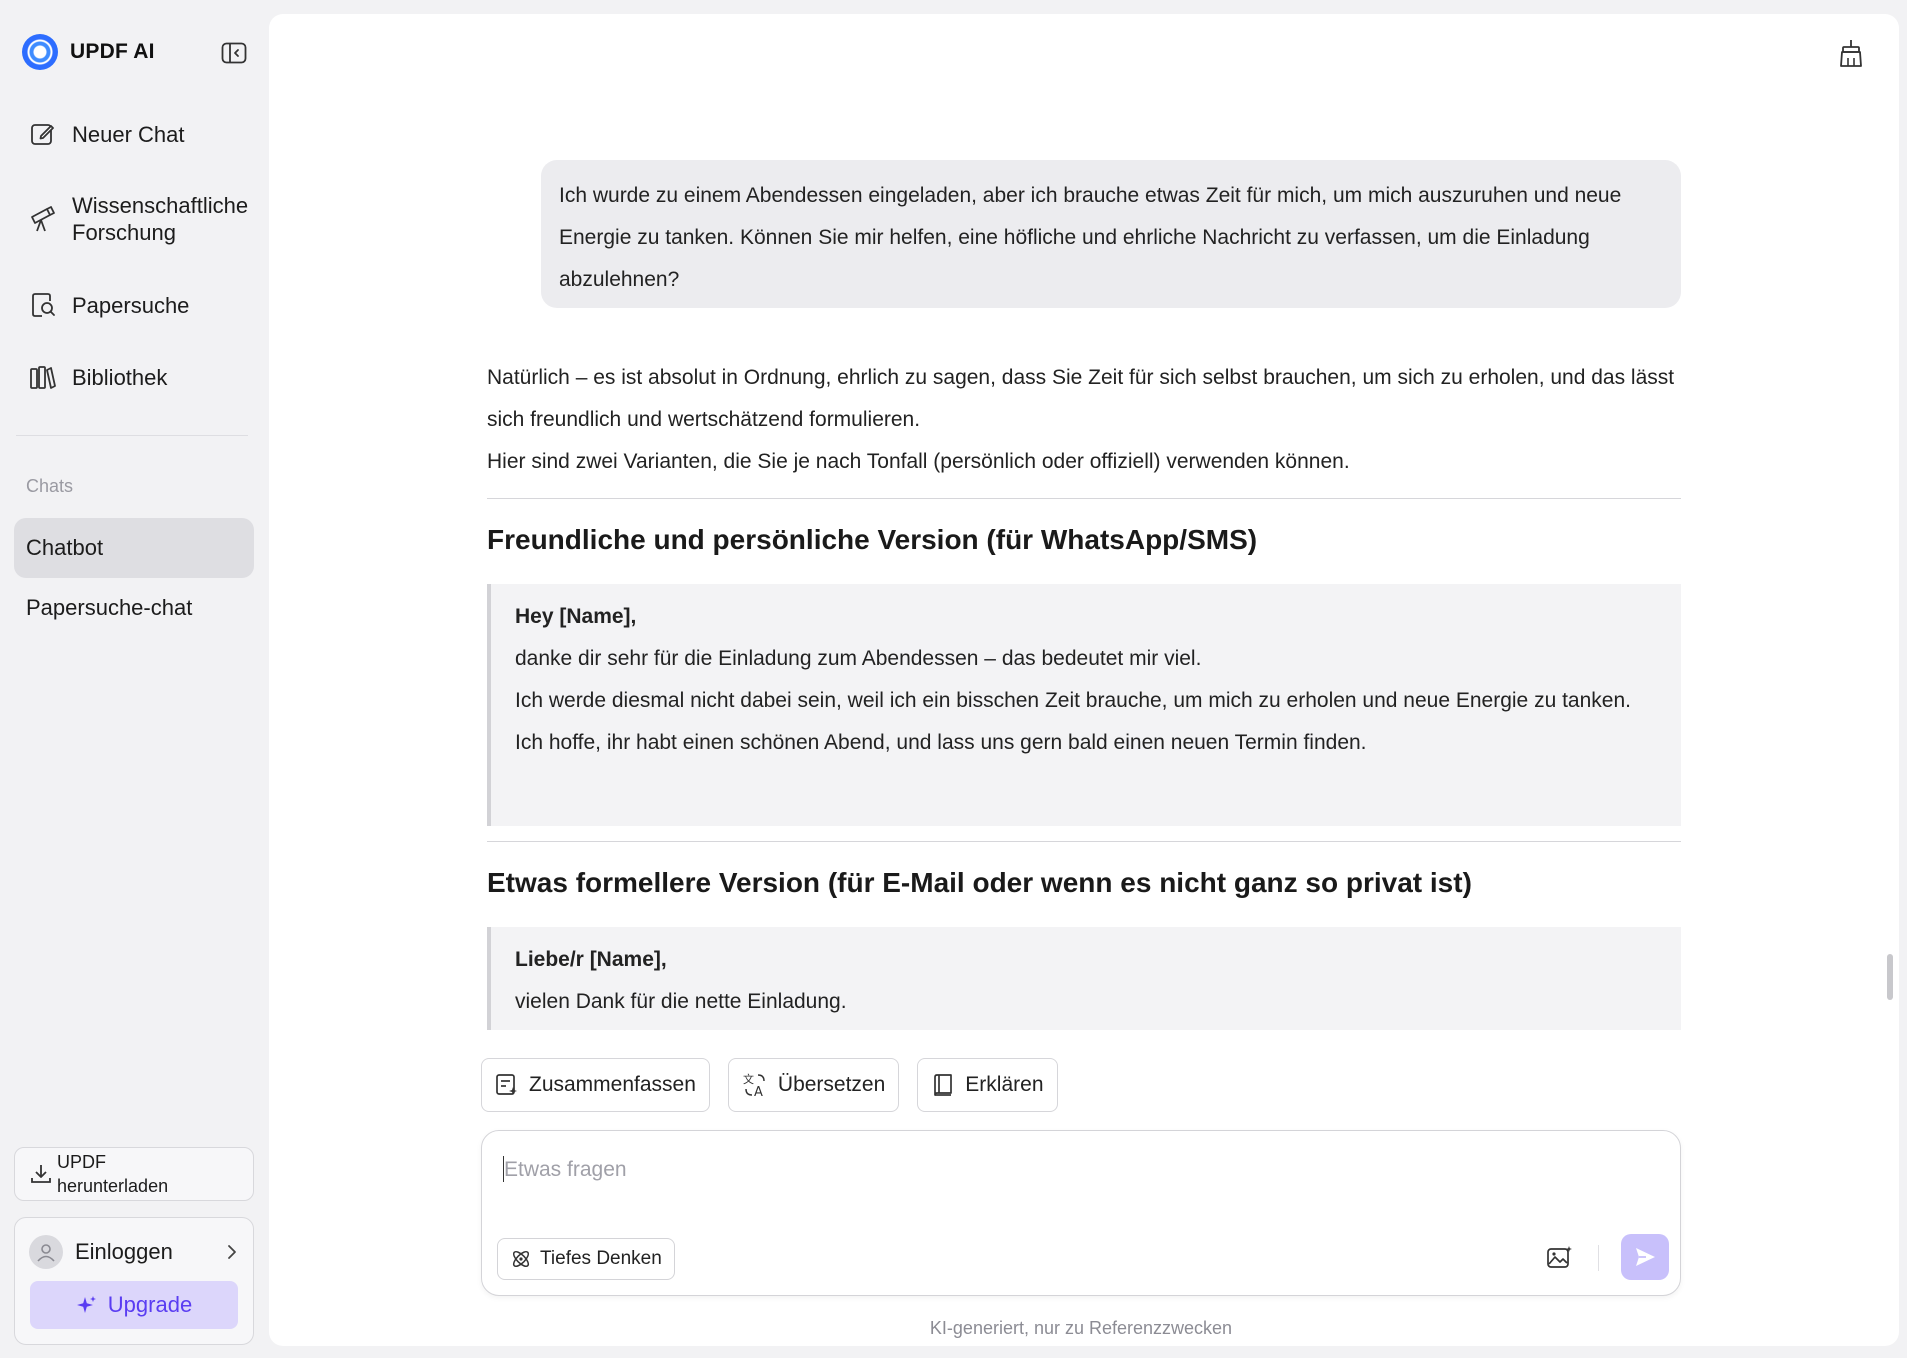 The image size is (1907, 1358). What do you see at coordinates (591, 959) in the screenshot?
I see `quote-greeting: Liebe/r [Name],` at bounding box center [591, 959].